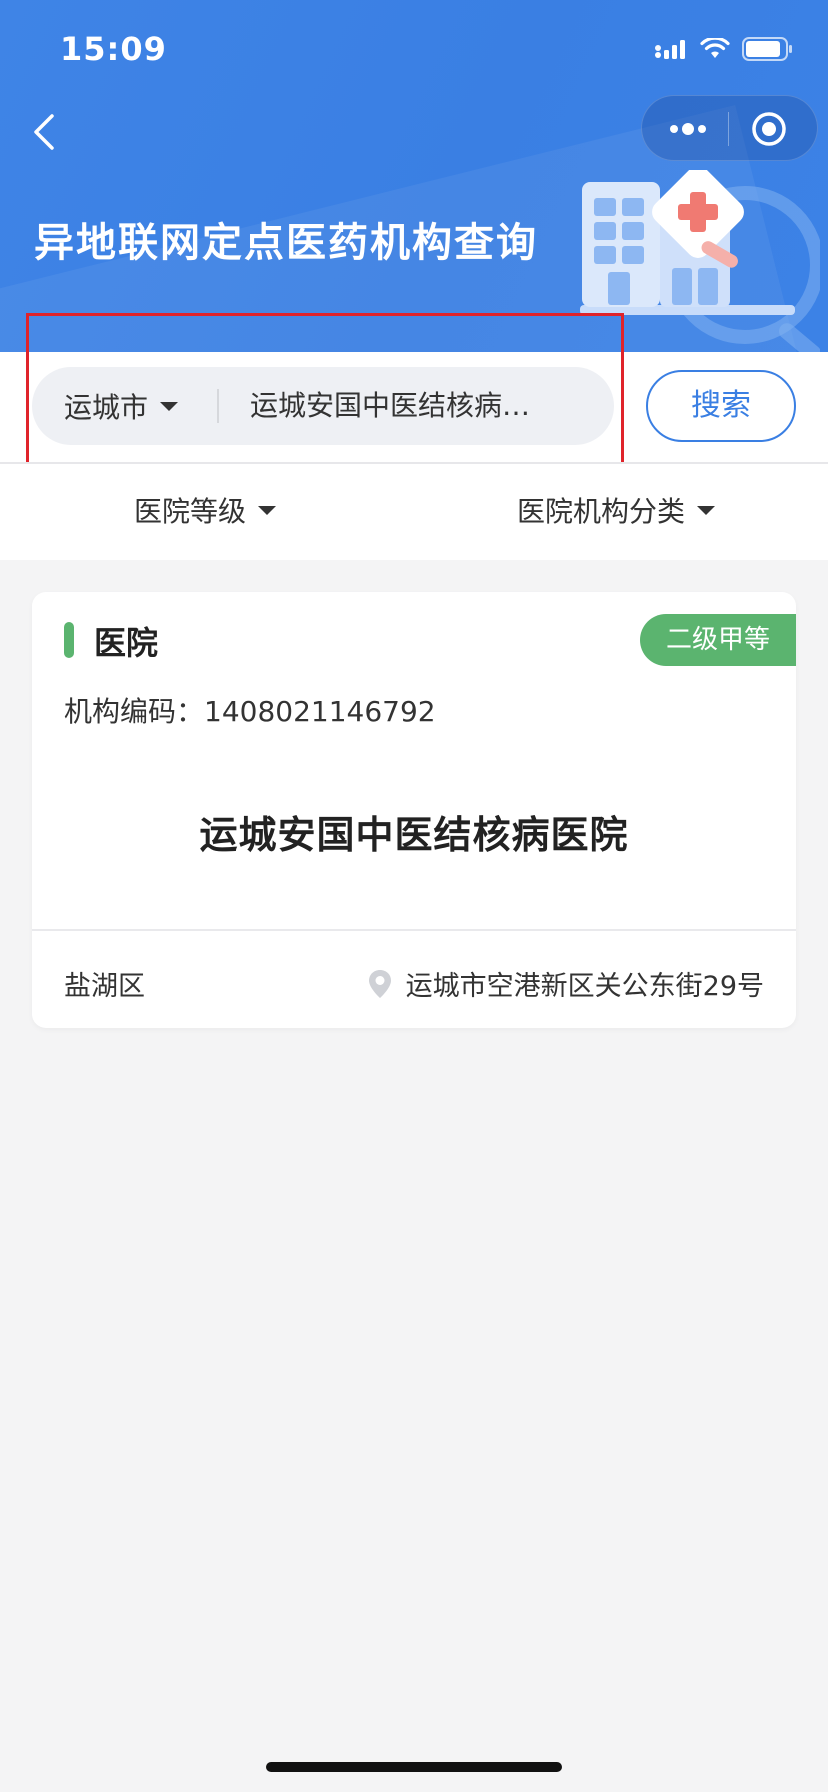  I want to click on hospital-district: 盐湖区, so click(104, 986).